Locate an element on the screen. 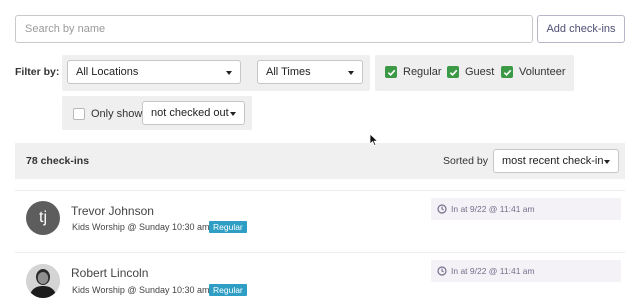 The image size is (640, 303). only-show-checkbox: Only show is located at coordinates (107, 114).